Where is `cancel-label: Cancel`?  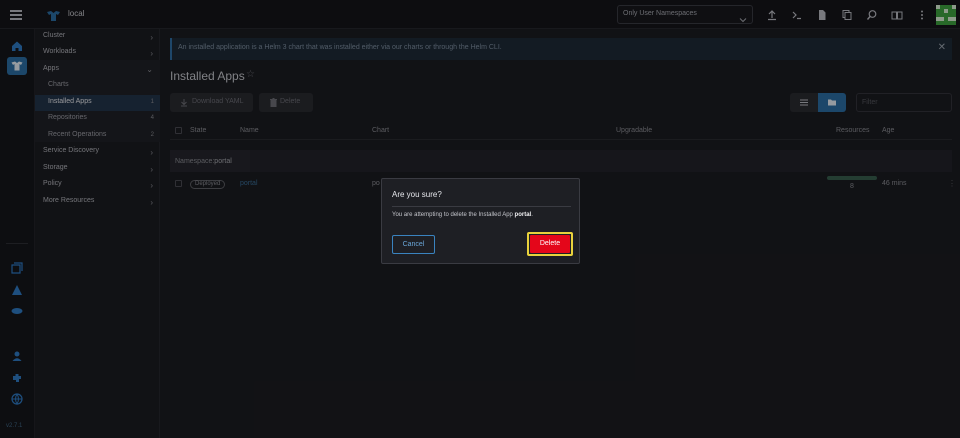 cancel-label: Cancel is located at coordinates (413, 244).